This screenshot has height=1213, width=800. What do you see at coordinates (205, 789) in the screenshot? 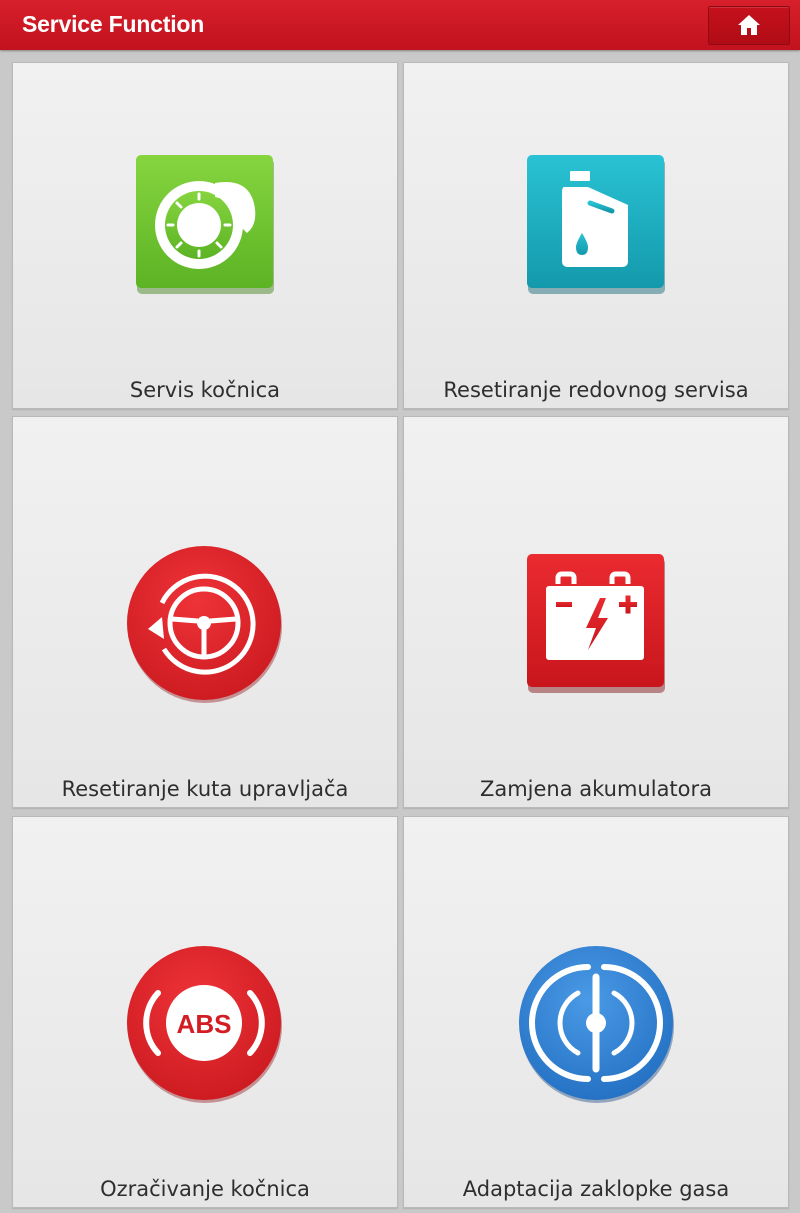
I see `tile-label: Resetiranje kuta upravljača` at bounding box center [205, 789].